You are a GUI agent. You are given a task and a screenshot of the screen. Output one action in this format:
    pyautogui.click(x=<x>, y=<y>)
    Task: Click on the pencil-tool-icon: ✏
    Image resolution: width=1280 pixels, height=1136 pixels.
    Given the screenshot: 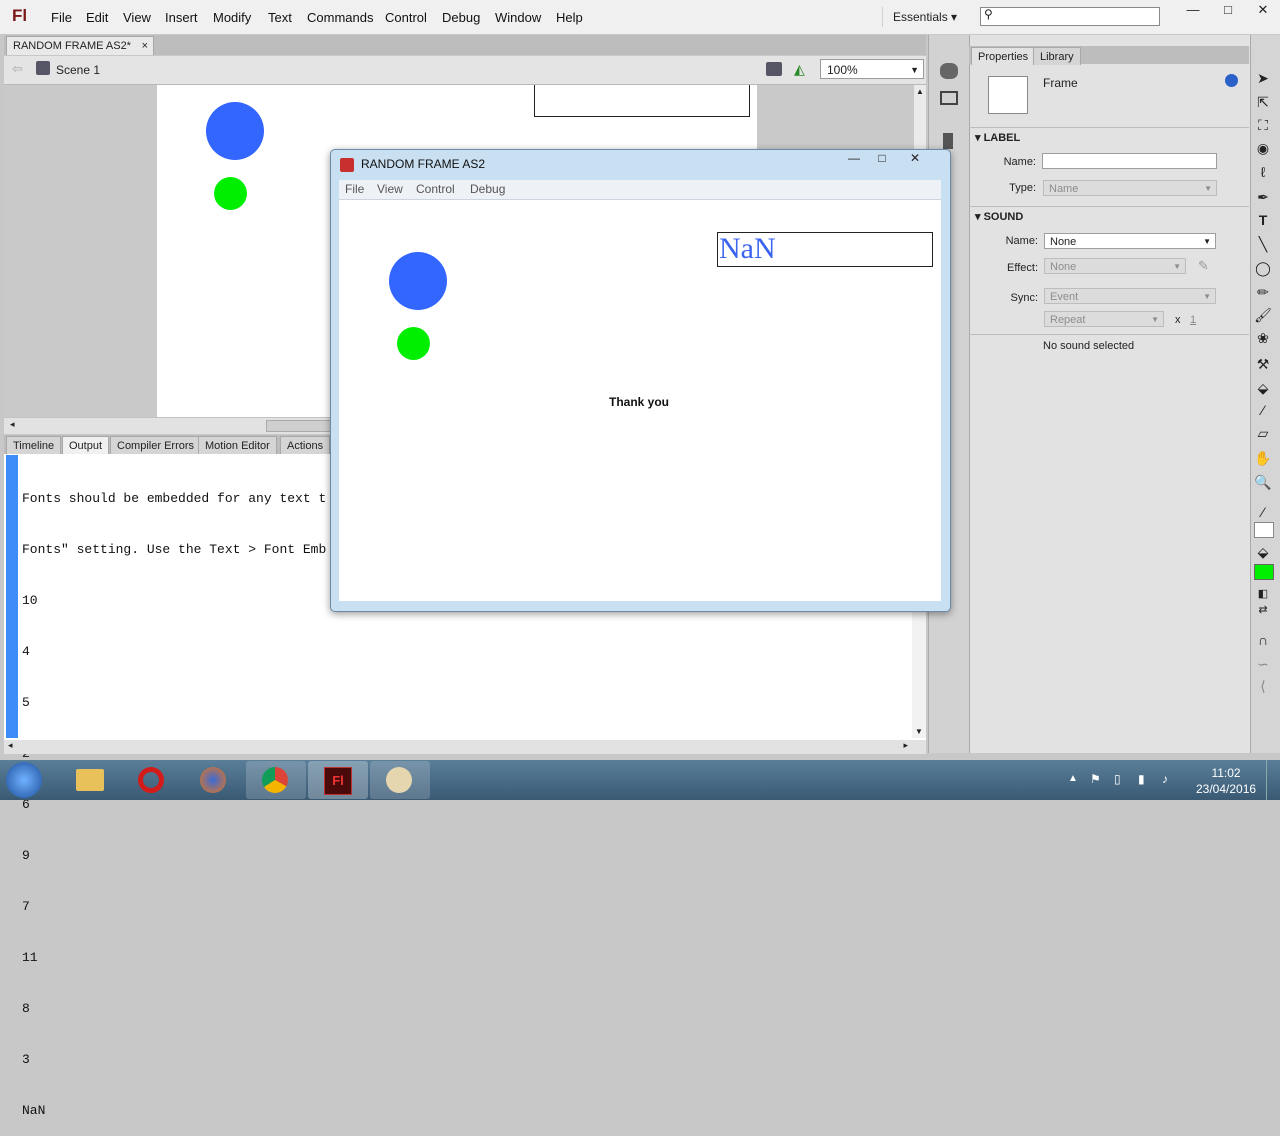 What is the action you would take?
    pyautogui.click(x=1263, y=292)
    